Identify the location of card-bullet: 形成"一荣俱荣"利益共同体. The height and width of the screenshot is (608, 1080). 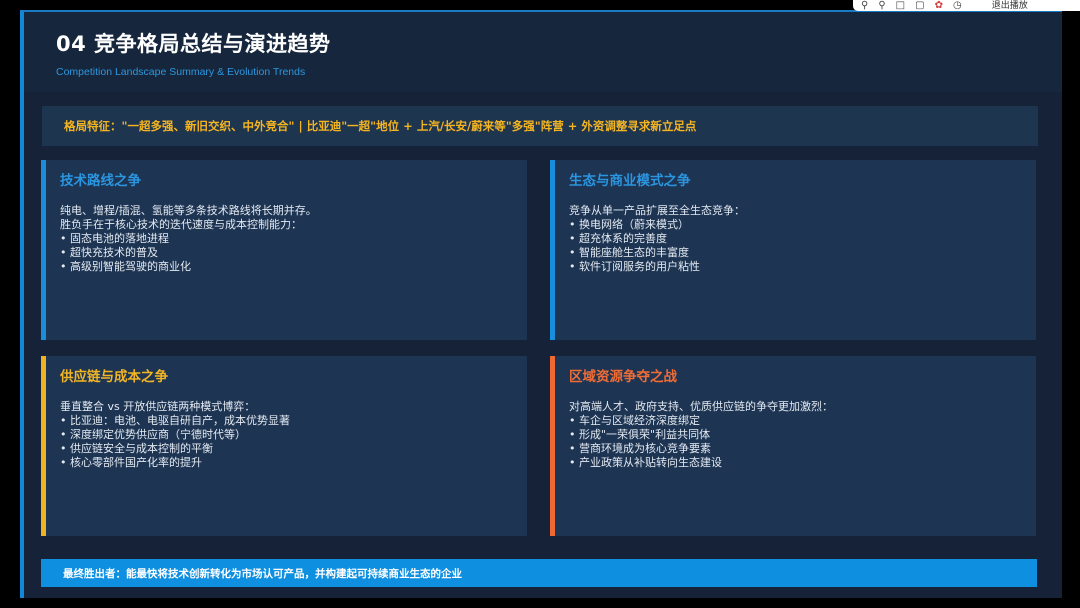
(795, 435).